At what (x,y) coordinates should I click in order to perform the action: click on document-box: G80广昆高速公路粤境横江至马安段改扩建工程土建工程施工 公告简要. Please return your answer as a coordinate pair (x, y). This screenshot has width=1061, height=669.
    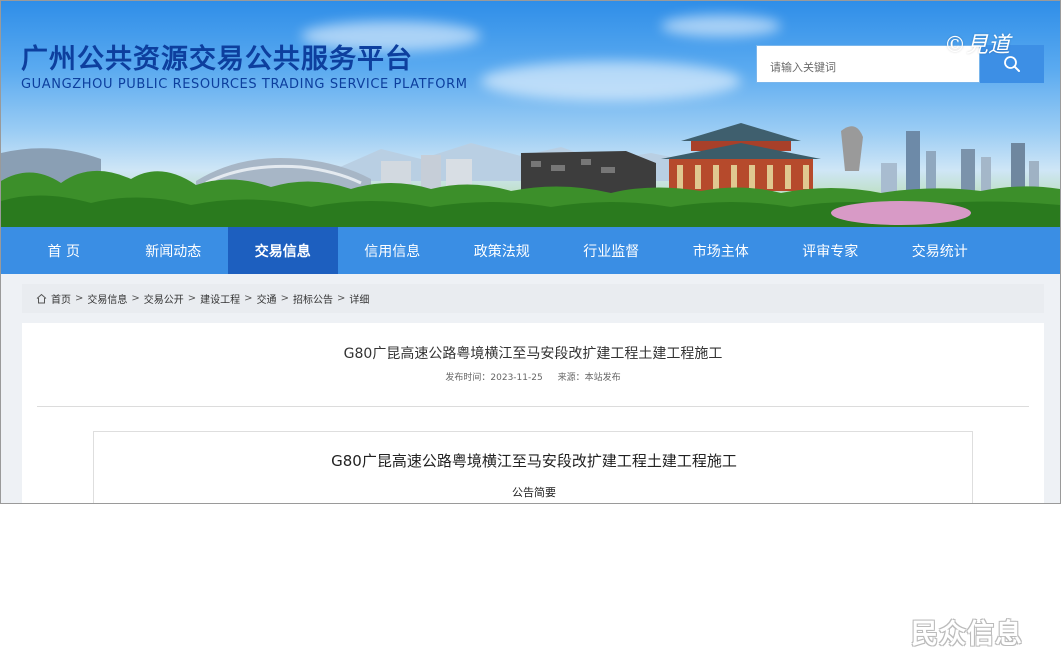
    Looking at the image, I should click on (533, 467).